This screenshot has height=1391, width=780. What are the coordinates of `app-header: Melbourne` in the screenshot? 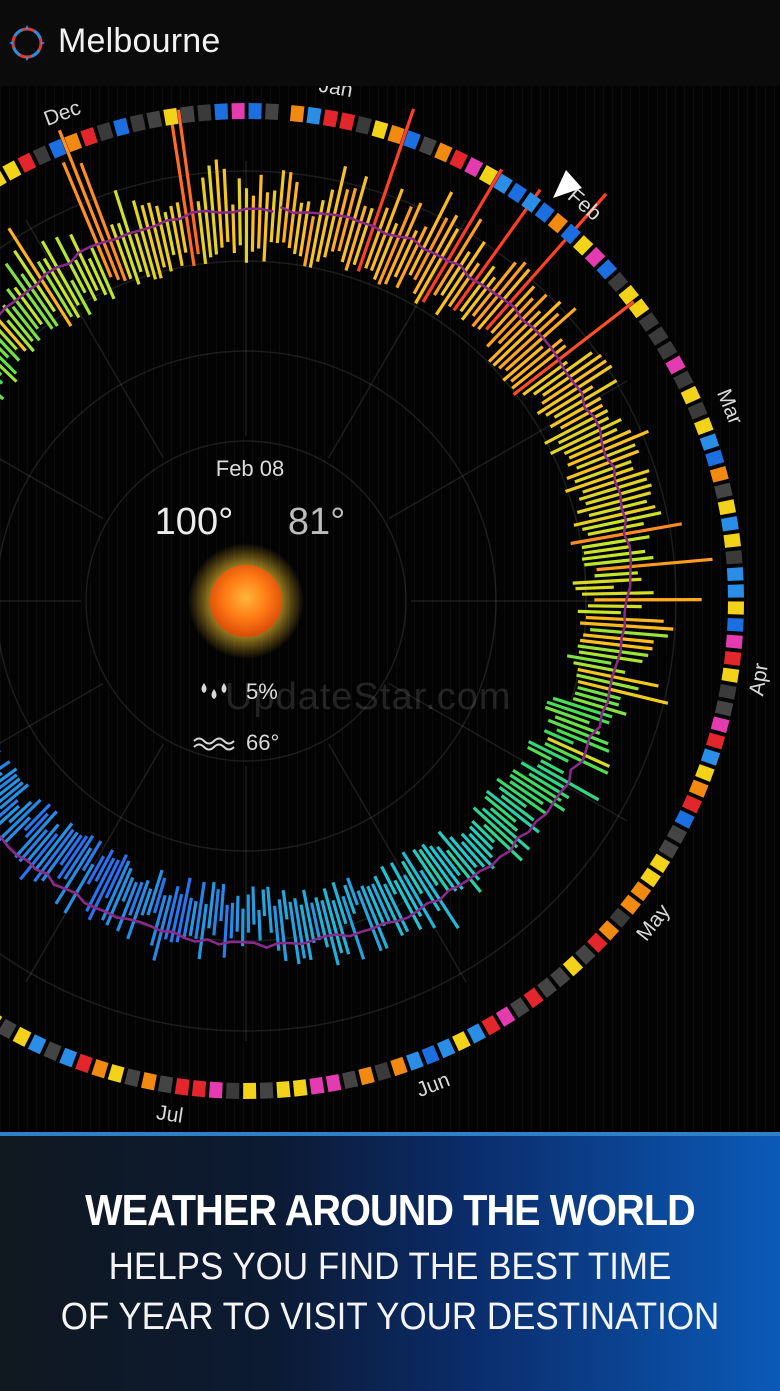 It's located at (390, 43).